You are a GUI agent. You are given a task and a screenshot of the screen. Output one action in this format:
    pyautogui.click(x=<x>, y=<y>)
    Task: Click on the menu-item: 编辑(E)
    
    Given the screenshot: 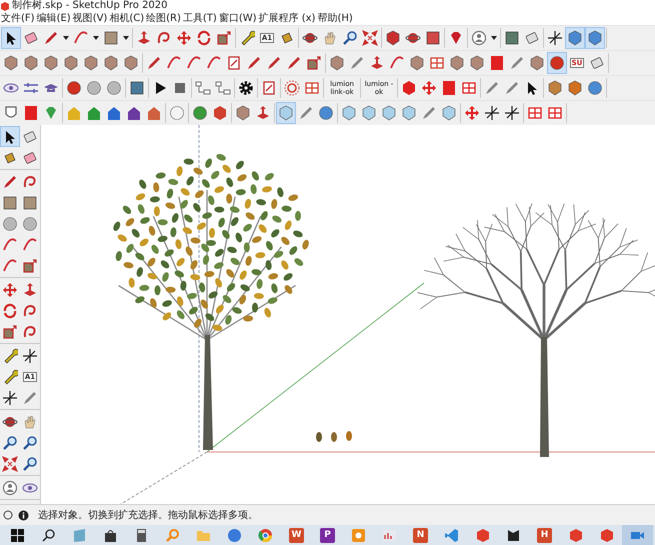 What is the action you would take?
    pyautogui.click(x=54, y=18)
    